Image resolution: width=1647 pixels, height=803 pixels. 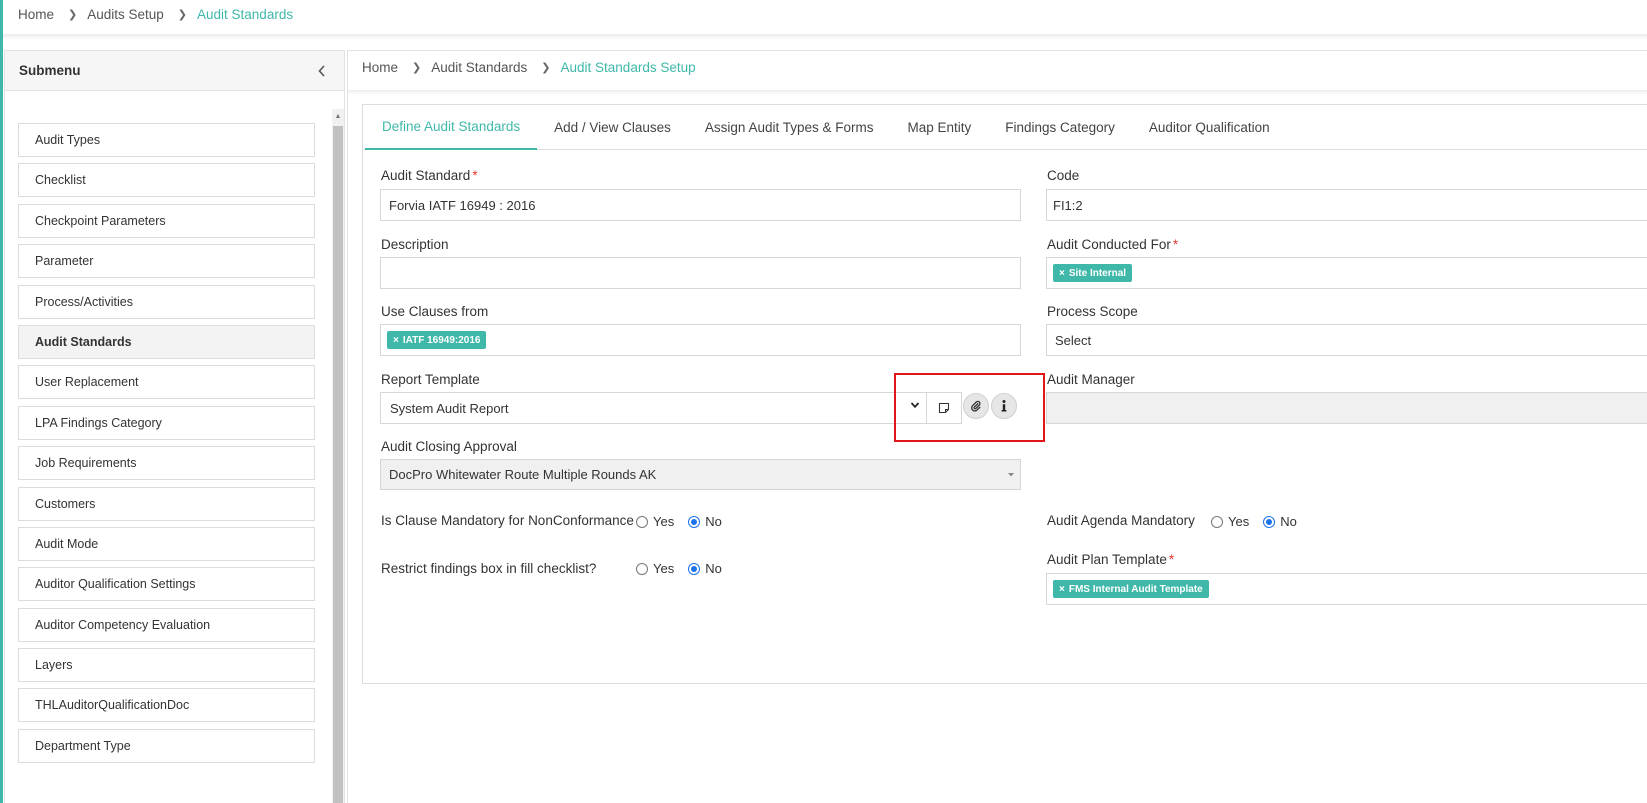 What do you see at coordinates (705, 521) in the screenshot?
I see `clause-mandatory-no-option: No` at bounding box center [705, 521].